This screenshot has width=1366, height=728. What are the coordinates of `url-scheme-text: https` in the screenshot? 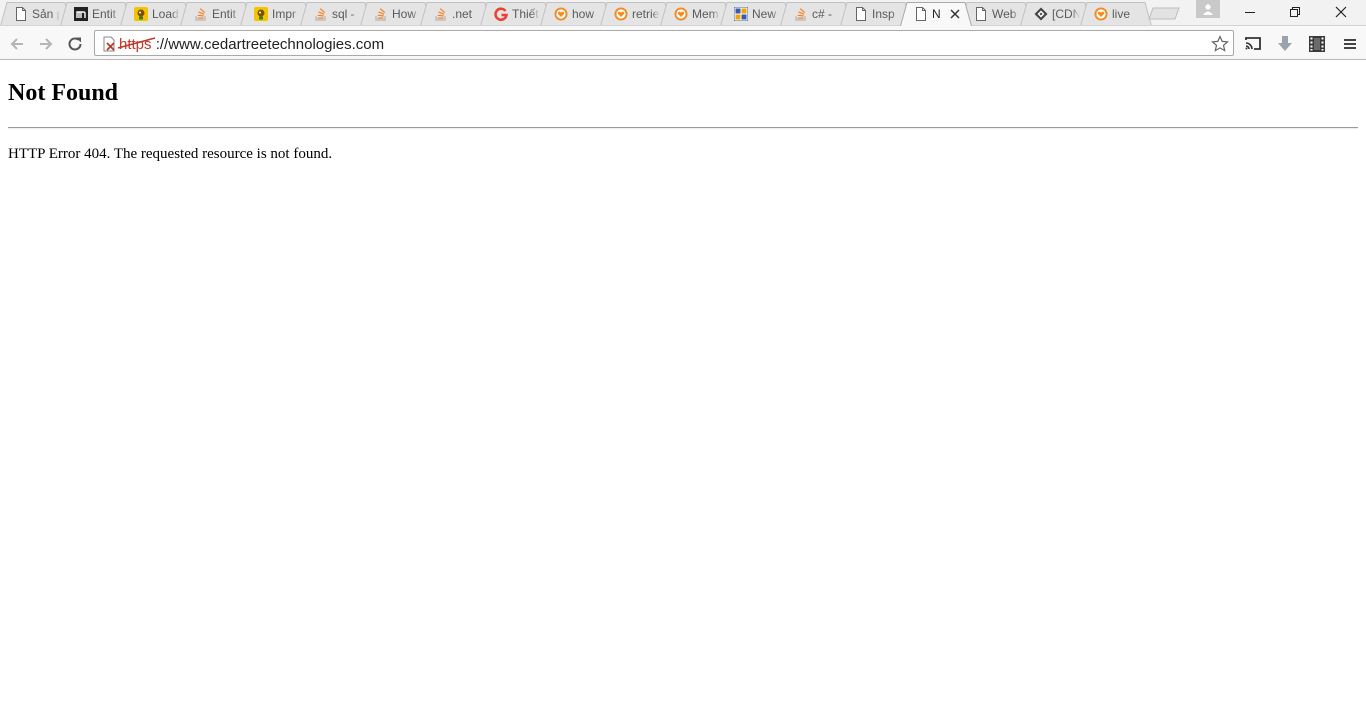 It's located at (135, 44).